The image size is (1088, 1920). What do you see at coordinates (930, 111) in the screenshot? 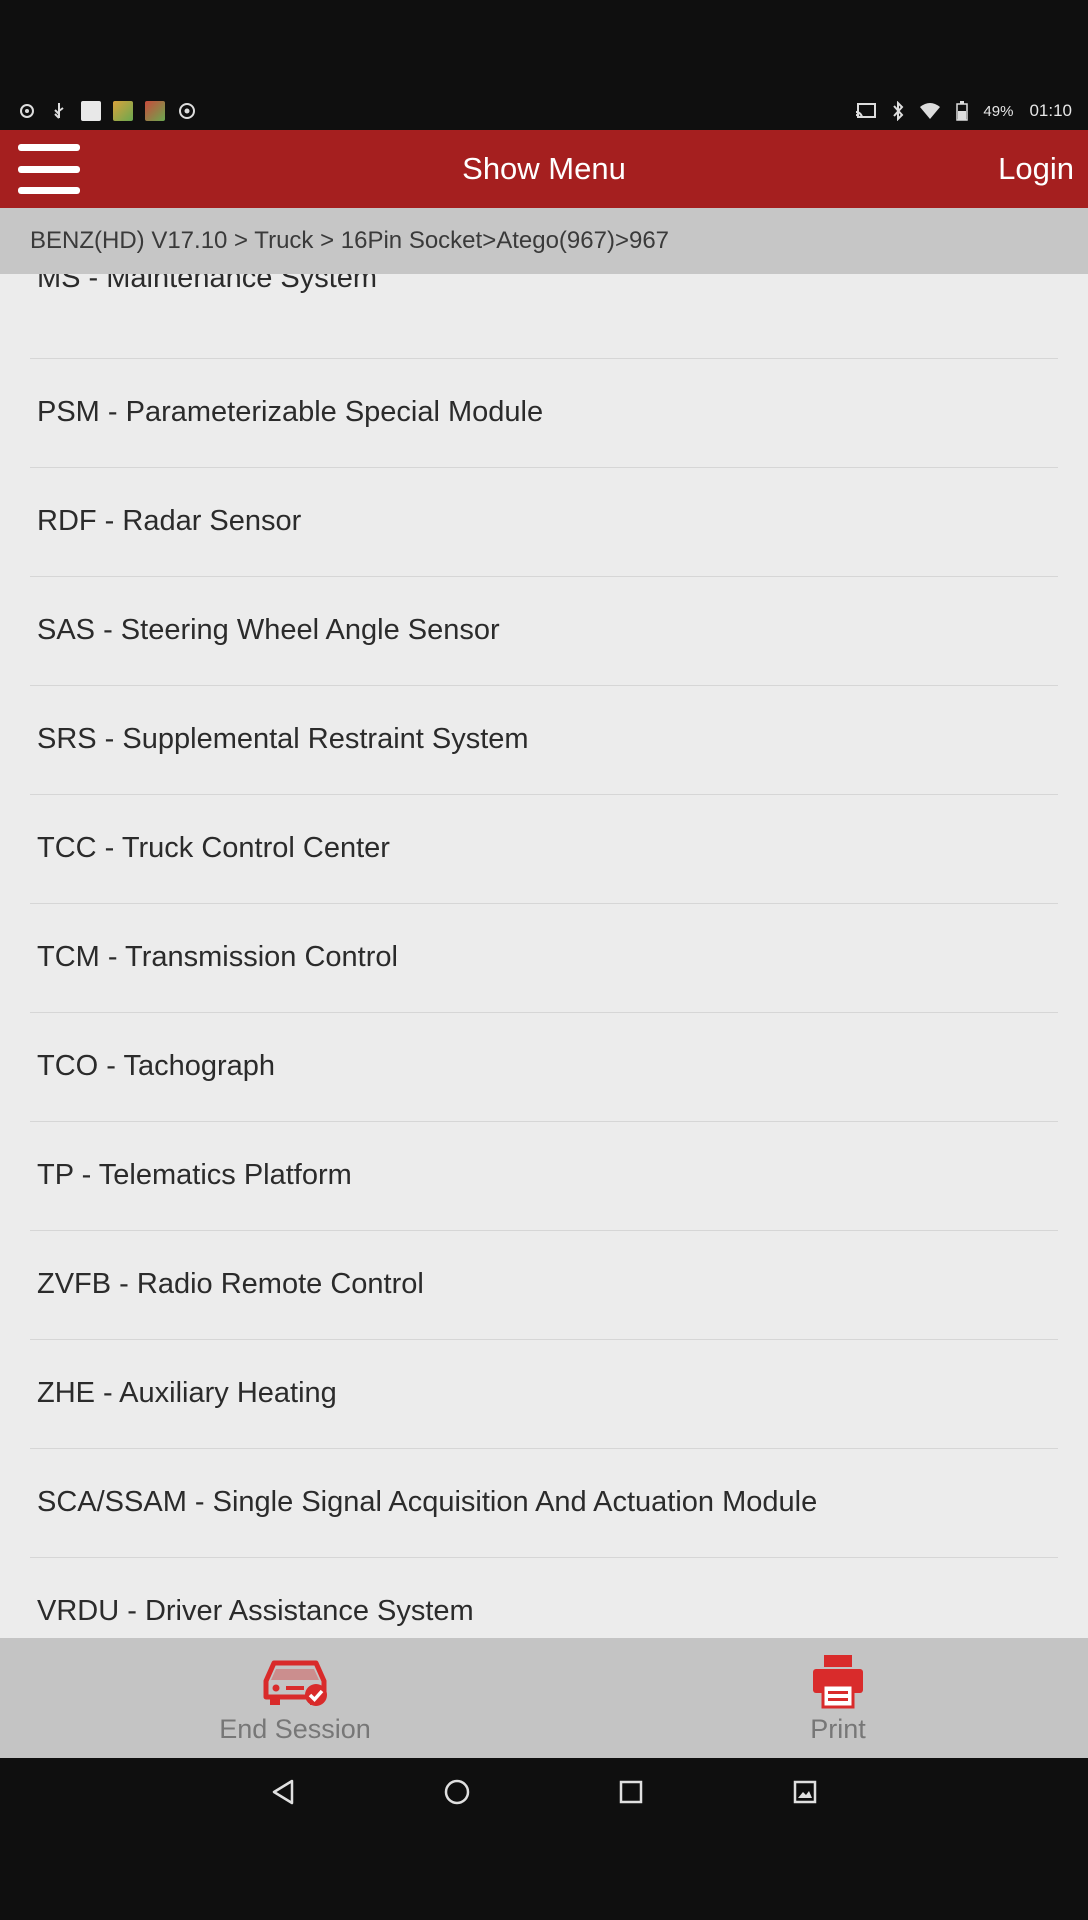
I see `wifi-icon` at bounding box center [930, 111].